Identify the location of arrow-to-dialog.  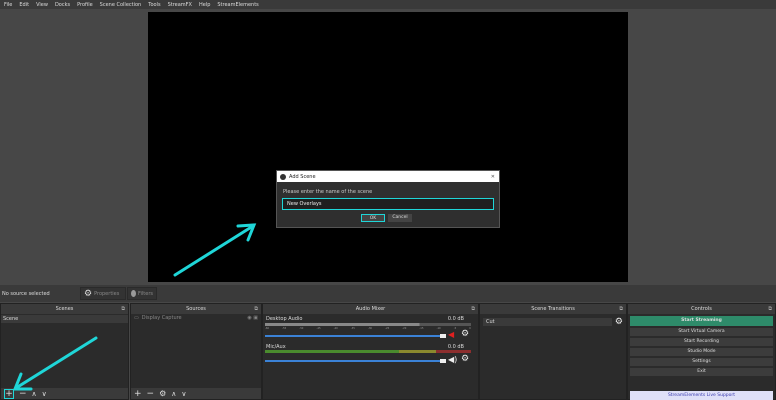
(214, 250).